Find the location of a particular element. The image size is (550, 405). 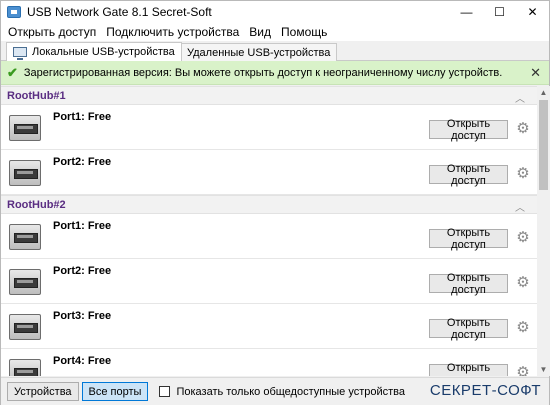

tab-local-usb: Локальные USB-устройства is located at coordinates (94, 51).